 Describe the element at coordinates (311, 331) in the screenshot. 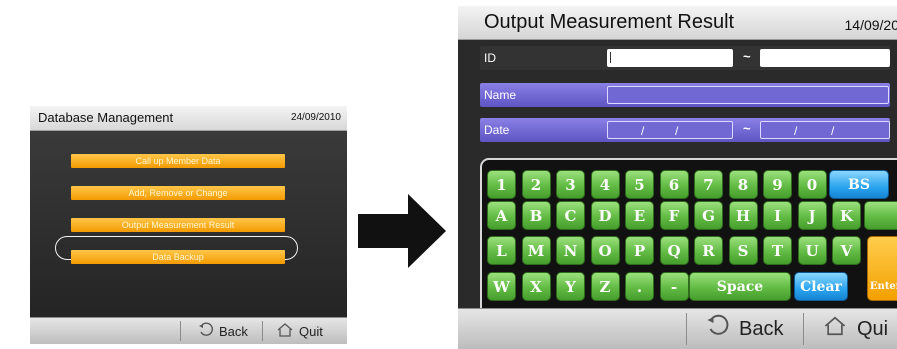

I see `quit-label: Quit` at that location.